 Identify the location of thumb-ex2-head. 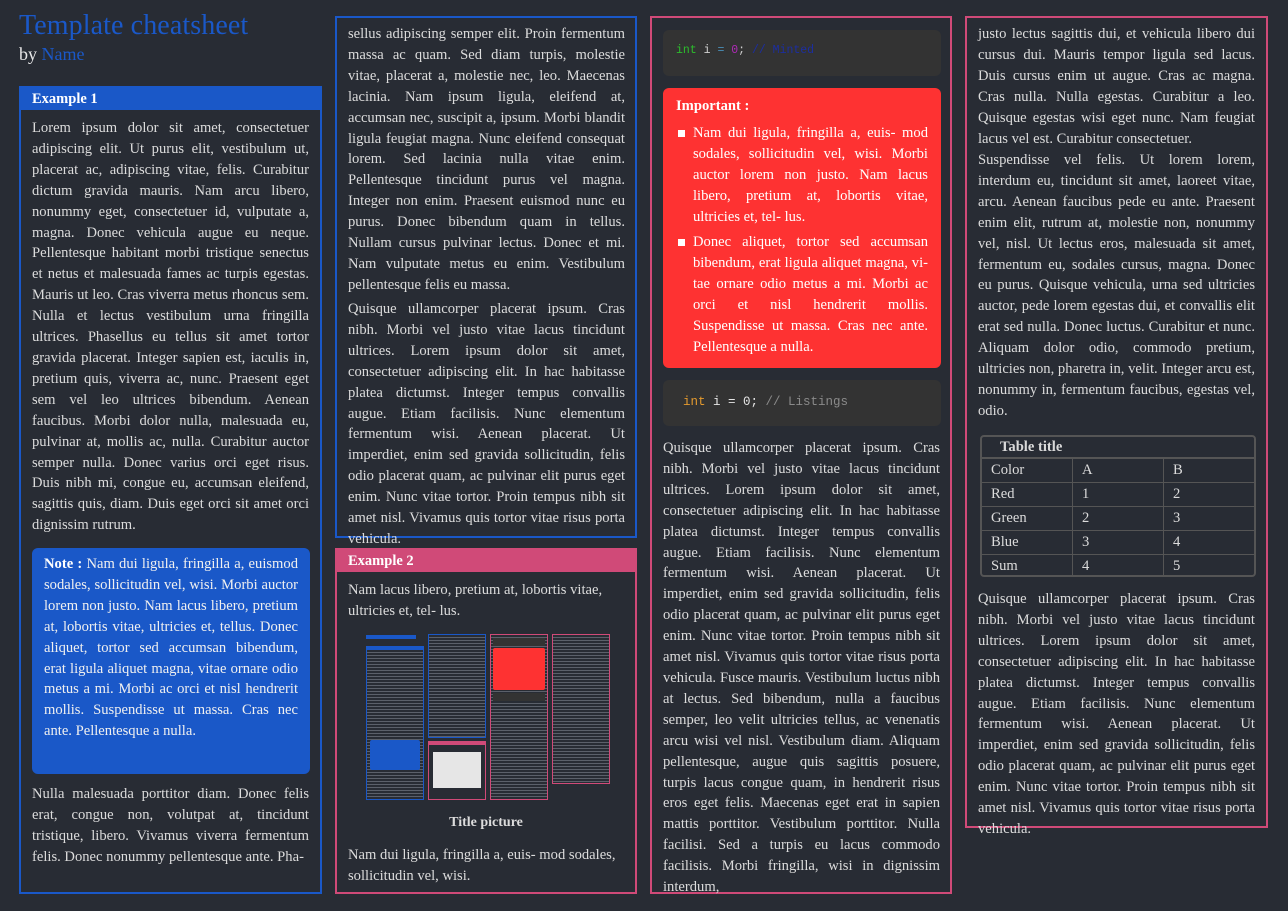
(457, 743).